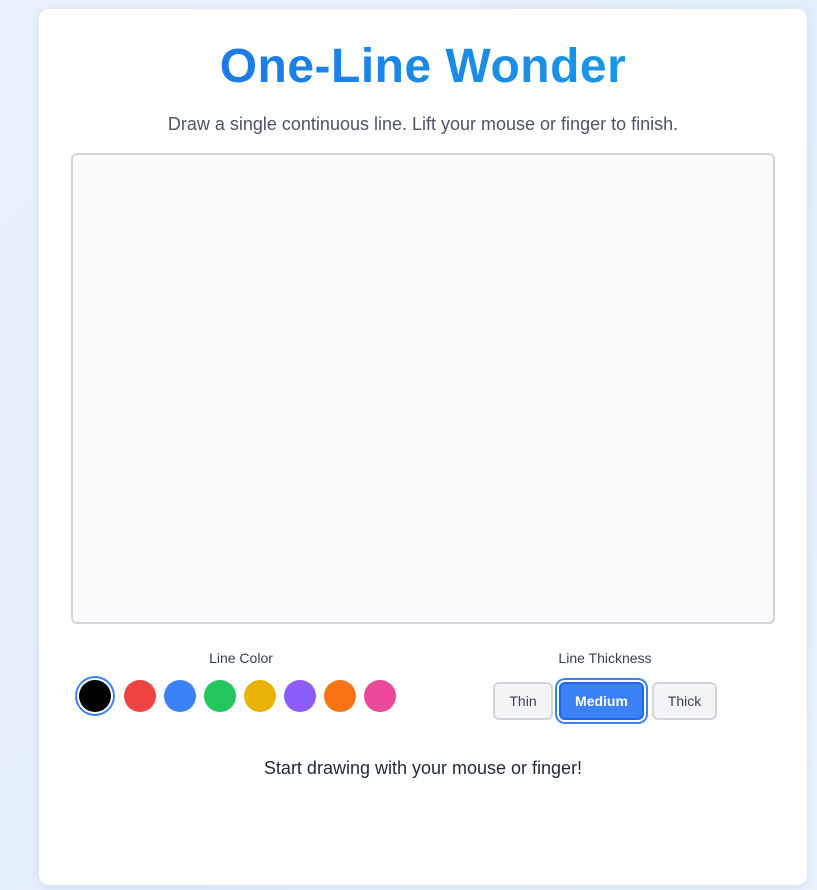 This screenshot has width=817, height=890. I want to click on thickness-medium-button: Medium, so click(601, 701).